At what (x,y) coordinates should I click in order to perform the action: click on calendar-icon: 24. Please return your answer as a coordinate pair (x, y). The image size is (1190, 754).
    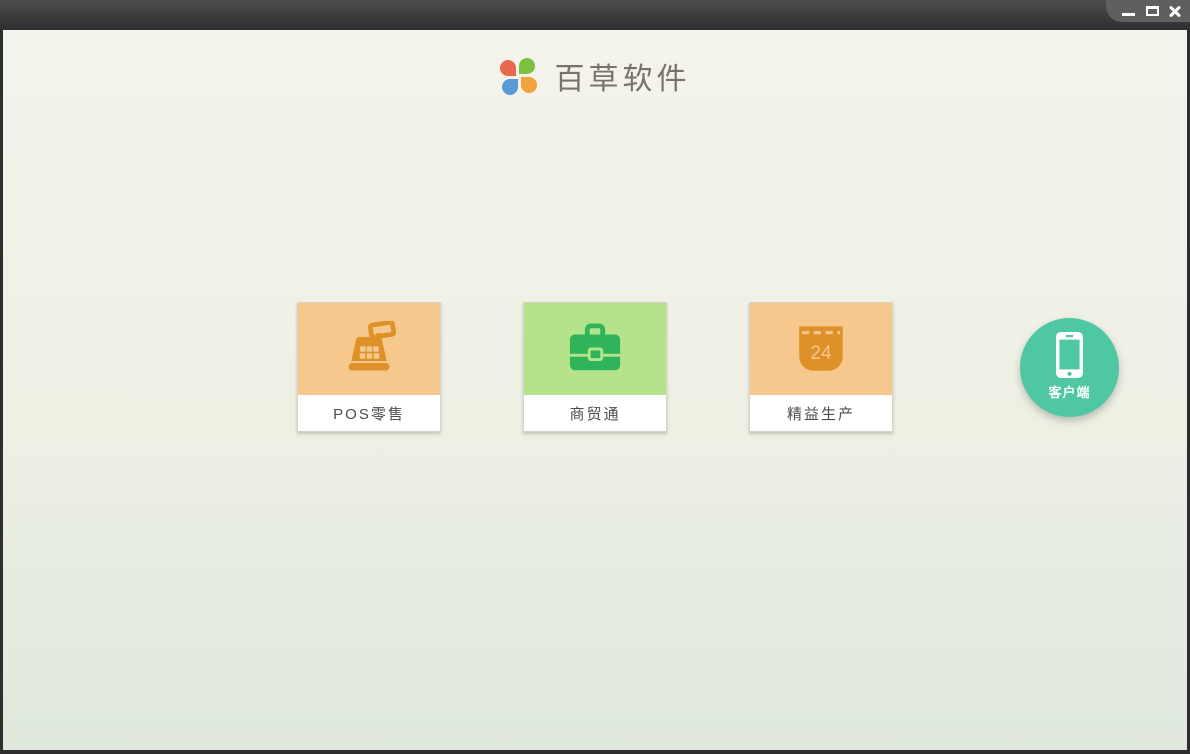
    Looking at the image, I should click on (821, 348).